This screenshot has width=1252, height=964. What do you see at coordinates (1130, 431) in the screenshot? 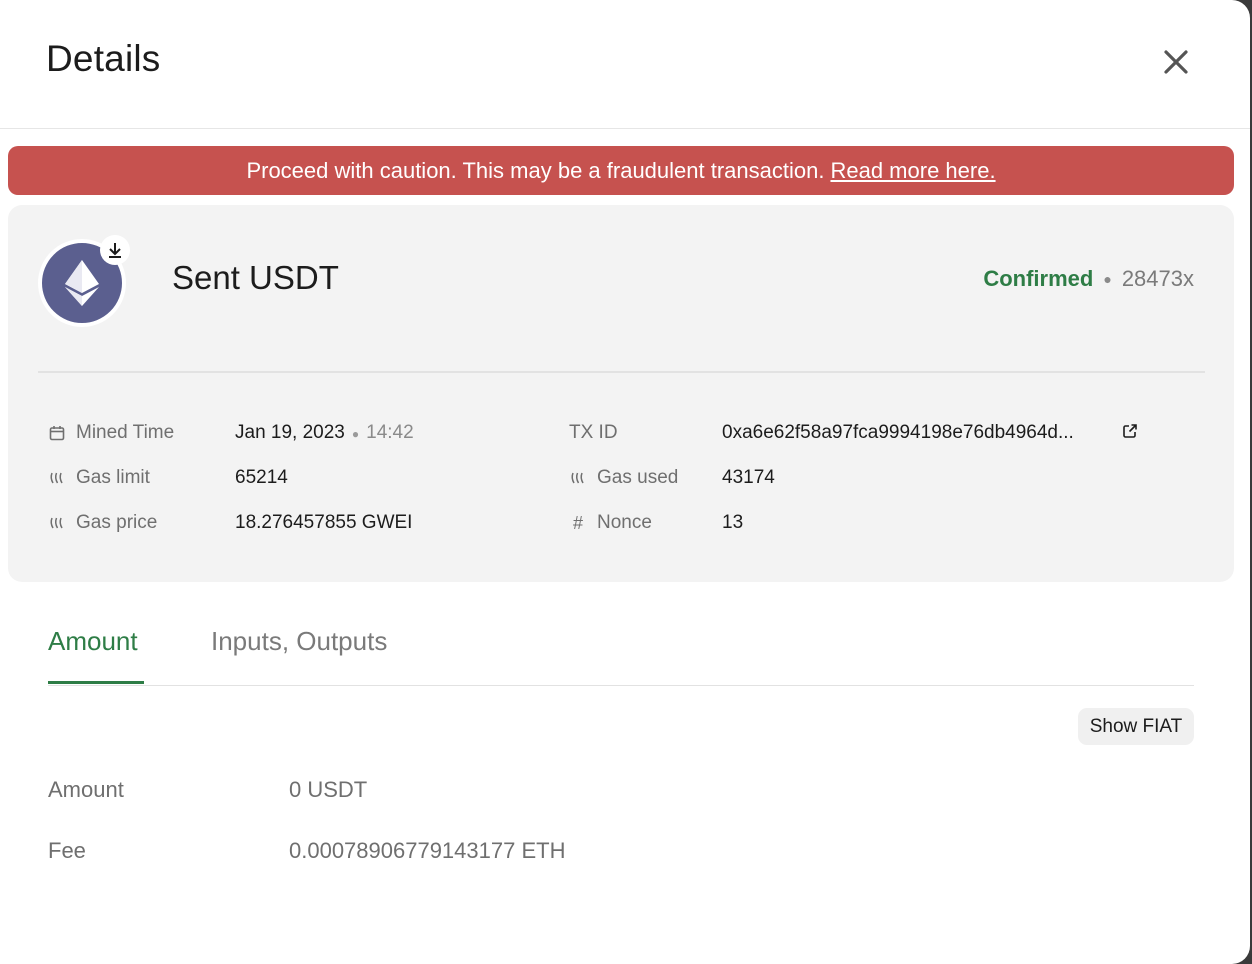
I see `external-link-icon` at bounding box center [1130, 431].